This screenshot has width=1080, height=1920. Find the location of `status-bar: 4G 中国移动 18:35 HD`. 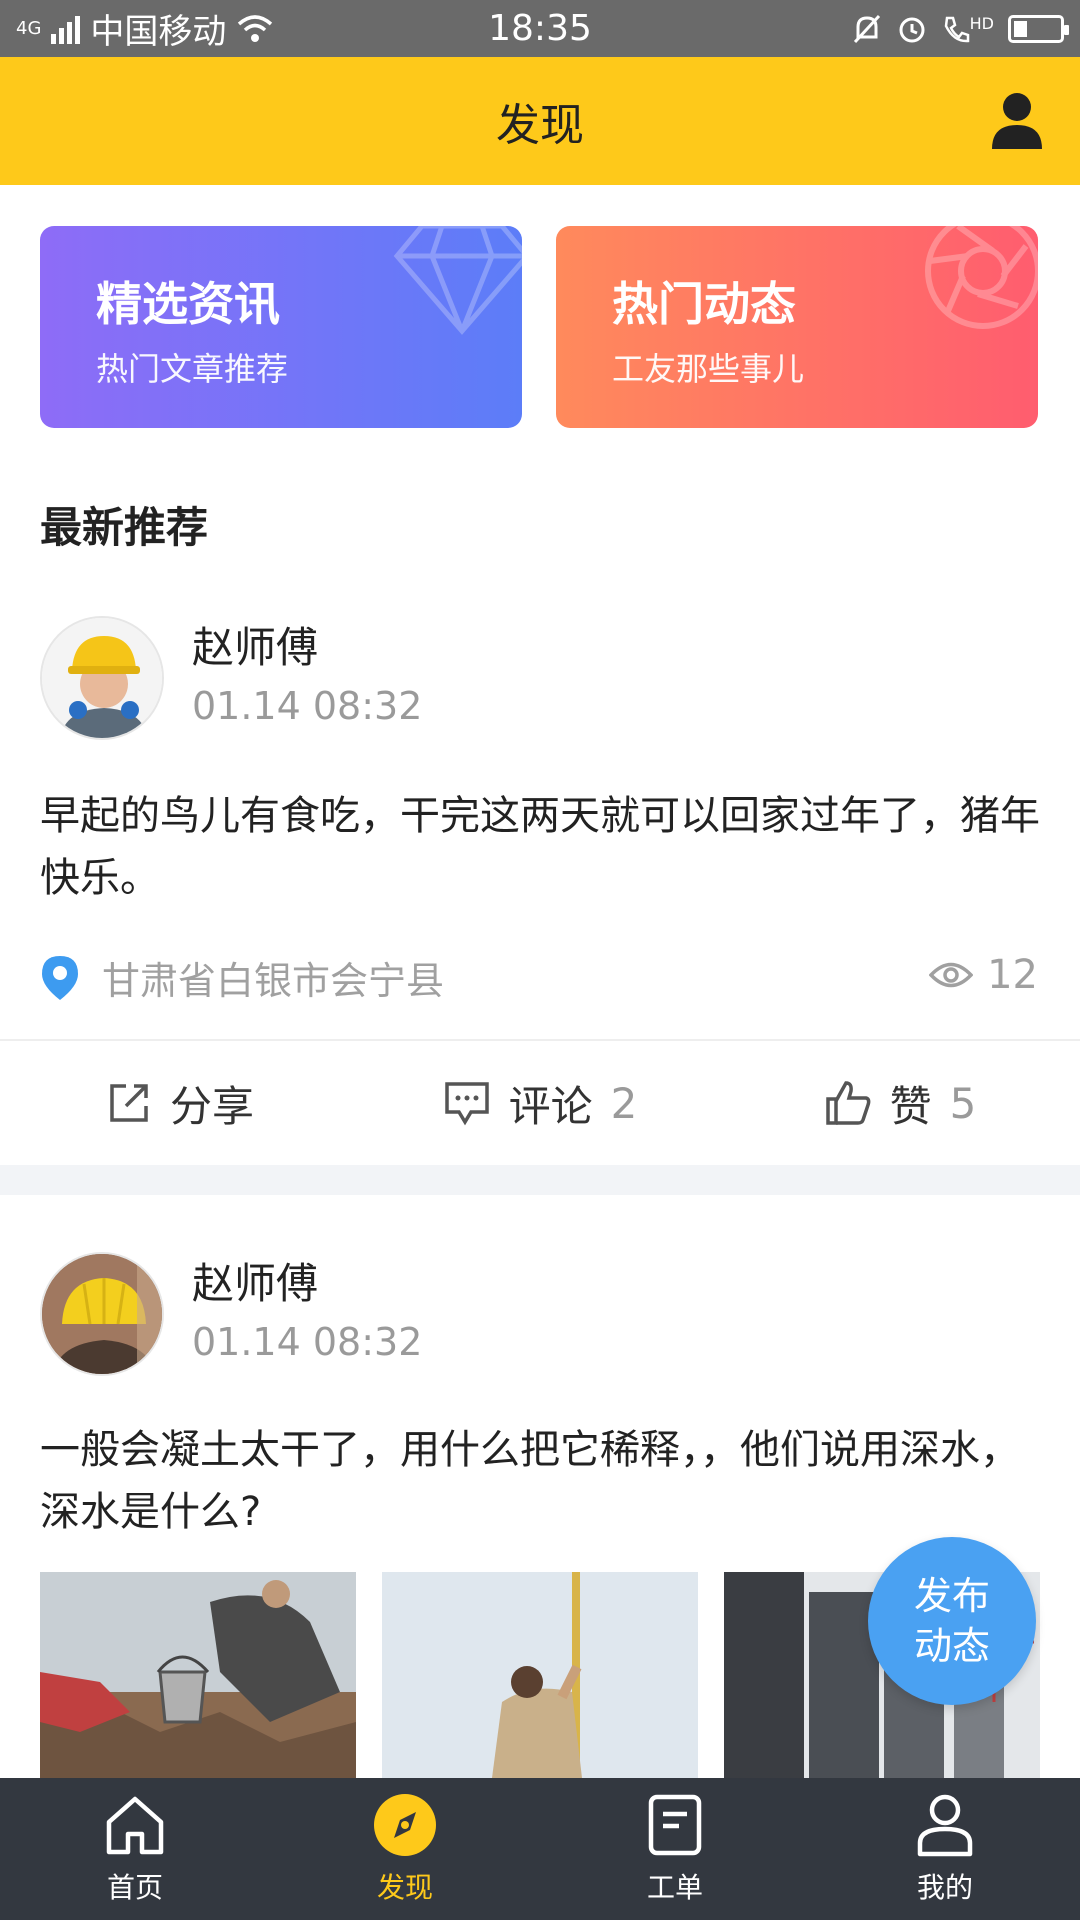

status-bar: 4G 中国移动 18:35 HD is located at coordinates (540, 28).